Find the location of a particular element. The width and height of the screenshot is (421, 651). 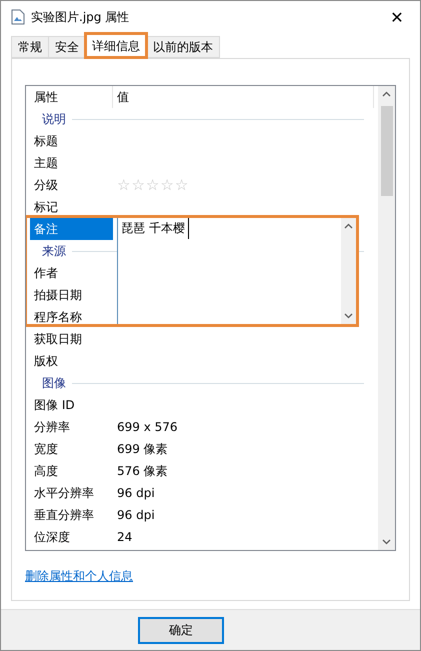

property-name: 作者 is located at coordinates (71, 273).